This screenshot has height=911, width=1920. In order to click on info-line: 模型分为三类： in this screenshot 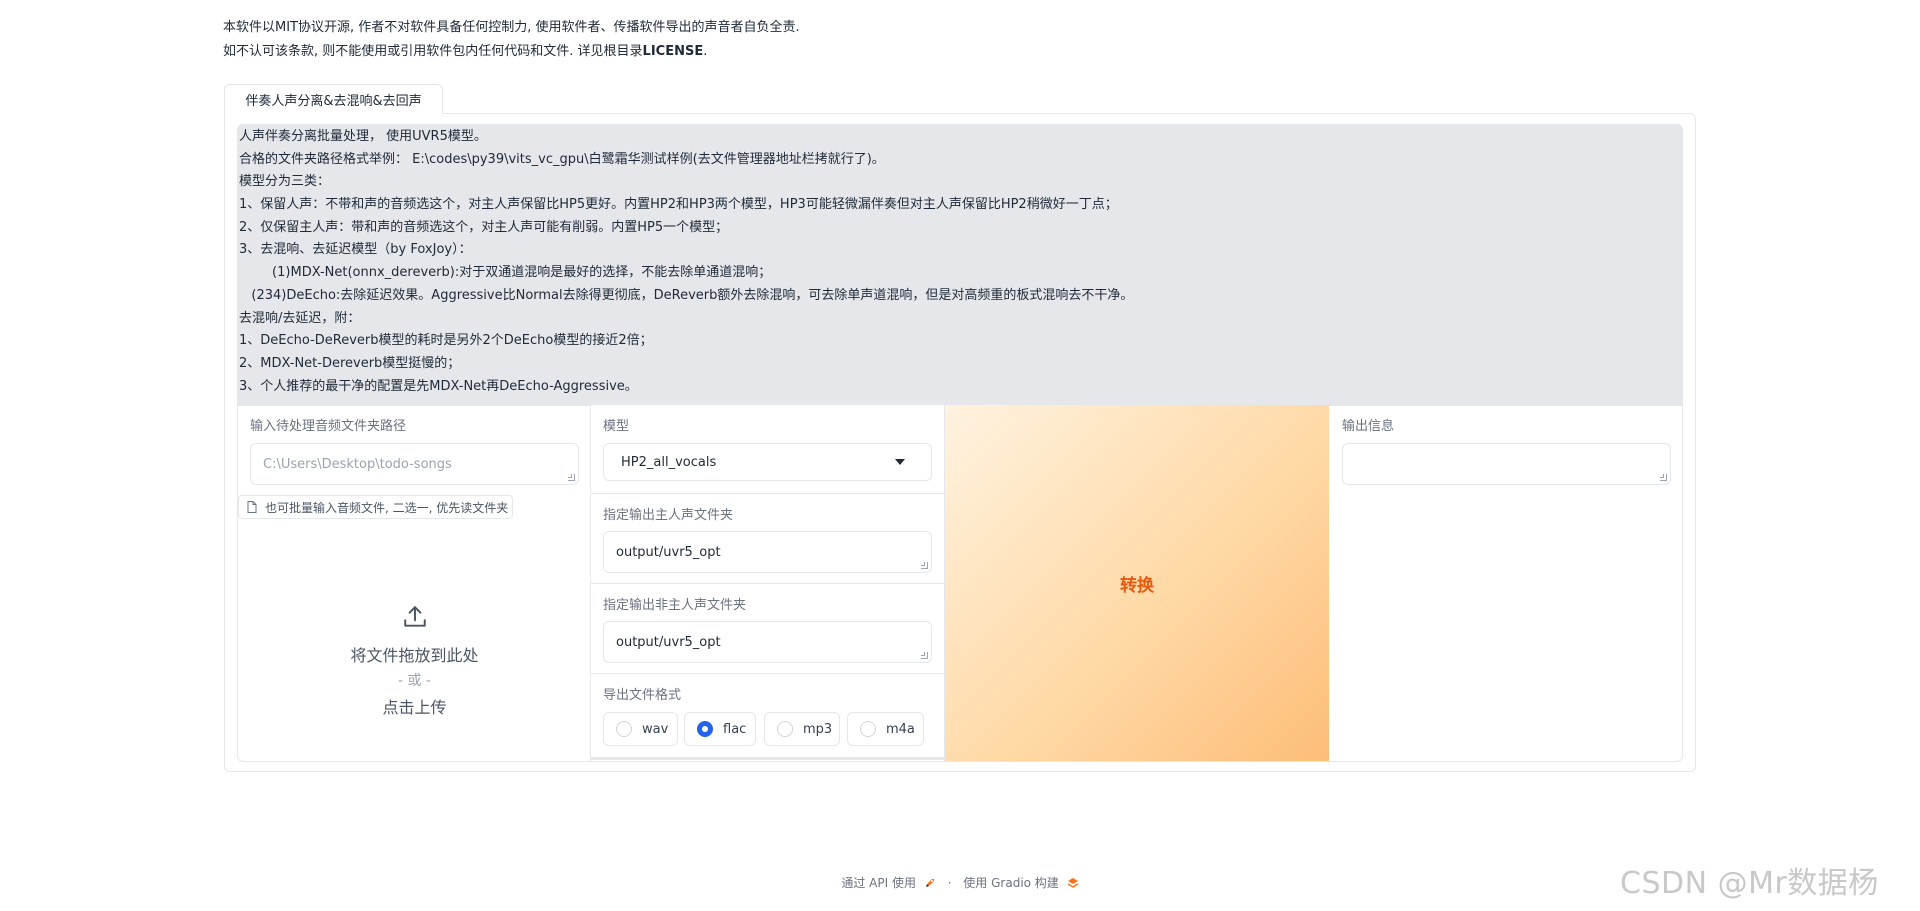, I will do `click(285, 182)`.